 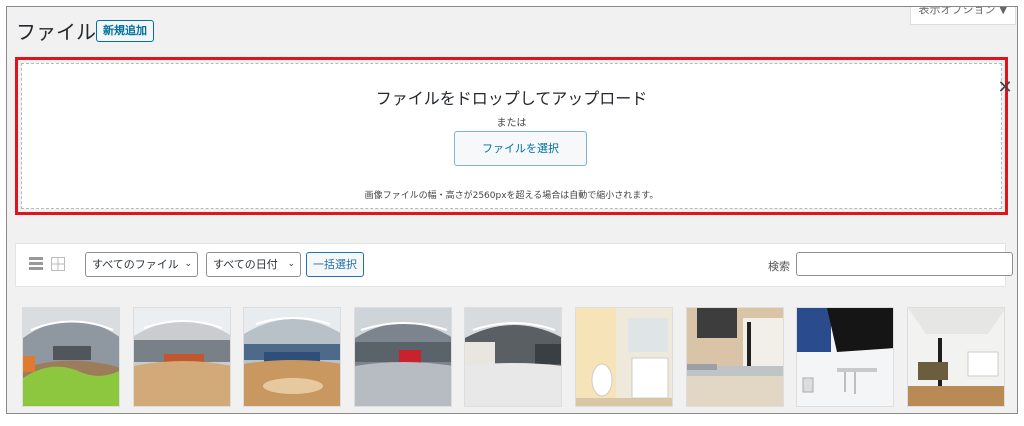 What do you see at coordinates (904, 264) in the screenshot?
I see `search-input` at bounding box center [904, 264].